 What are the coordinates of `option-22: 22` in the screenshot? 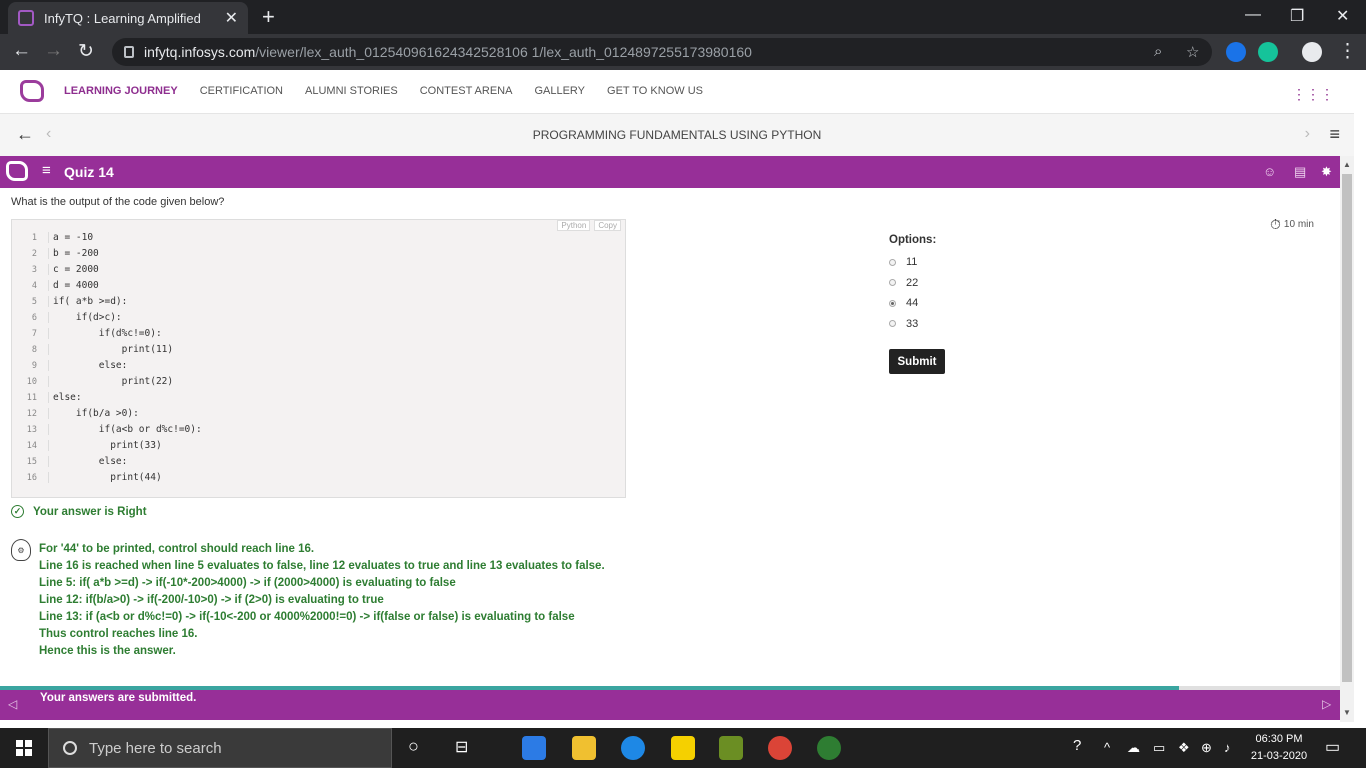 It's located at (912, 283).